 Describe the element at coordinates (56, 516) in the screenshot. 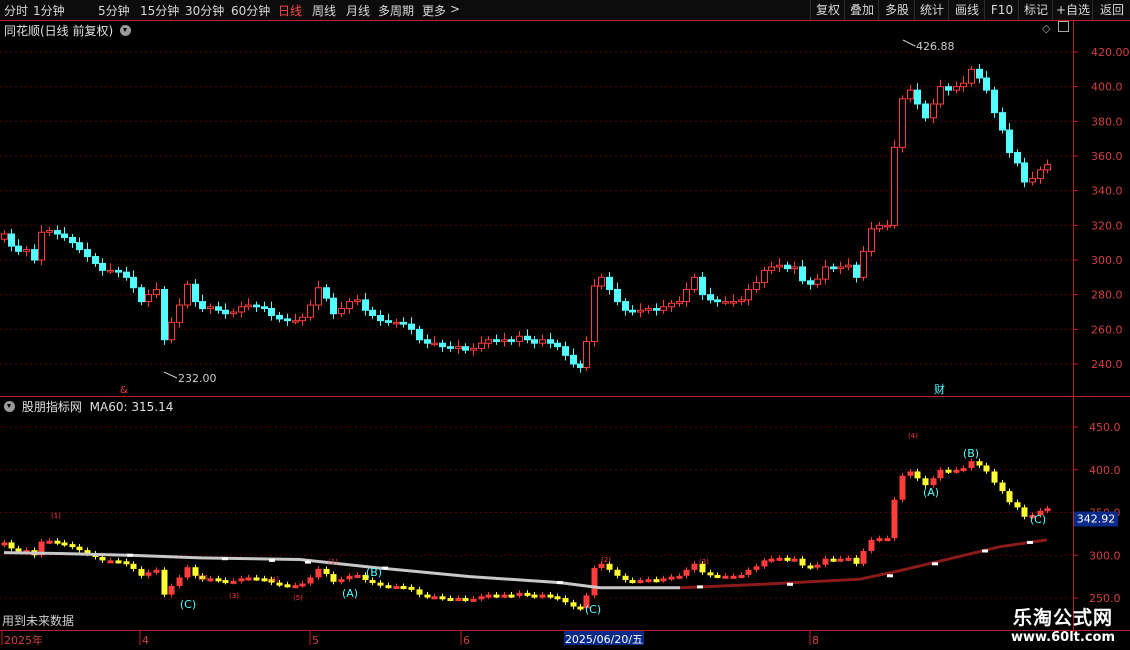

I see `count-marker: (1)` at that location.